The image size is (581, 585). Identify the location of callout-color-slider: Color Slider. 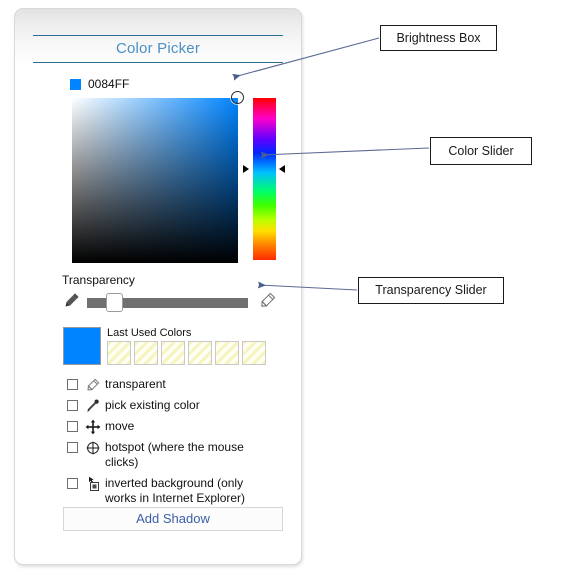
(481, 151).